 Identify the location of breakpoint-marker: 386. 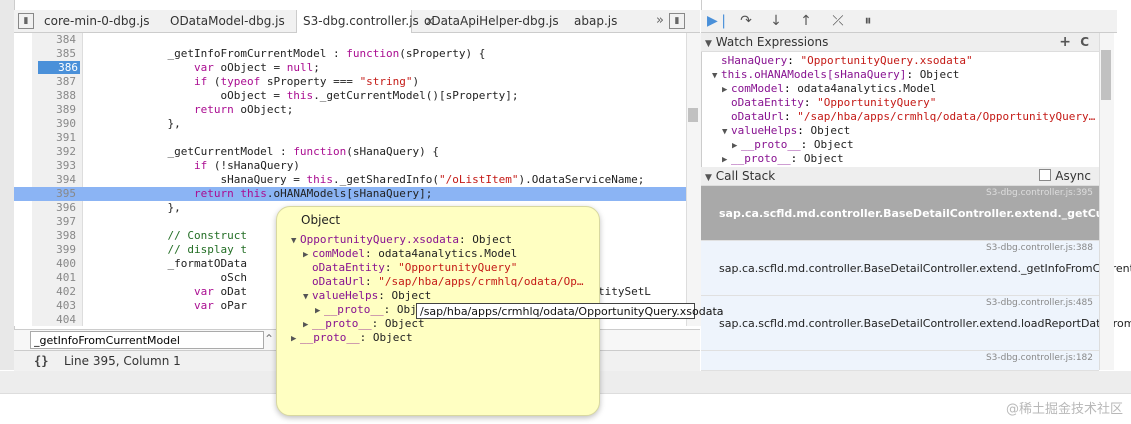
(59, 67).